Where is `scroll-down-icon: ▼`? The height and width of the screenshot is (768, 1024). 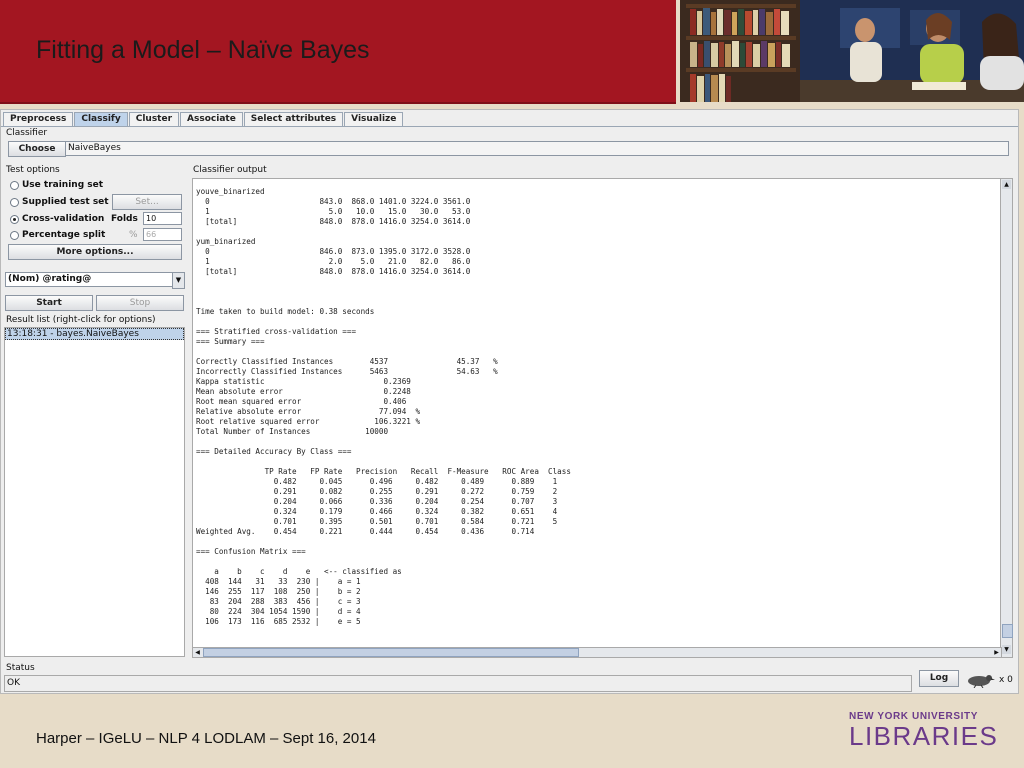 scroll-down-icon: ▼ is located at coordinates (1006, 649).